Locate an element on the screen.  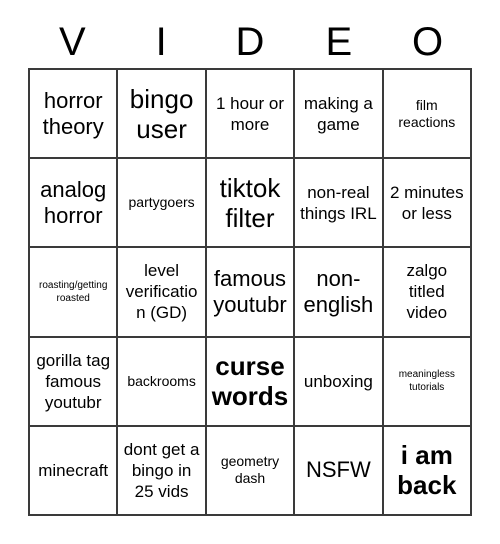
bingo-cell-label: dont get a bingo in 25 vids is located at coordinates (161, 470).